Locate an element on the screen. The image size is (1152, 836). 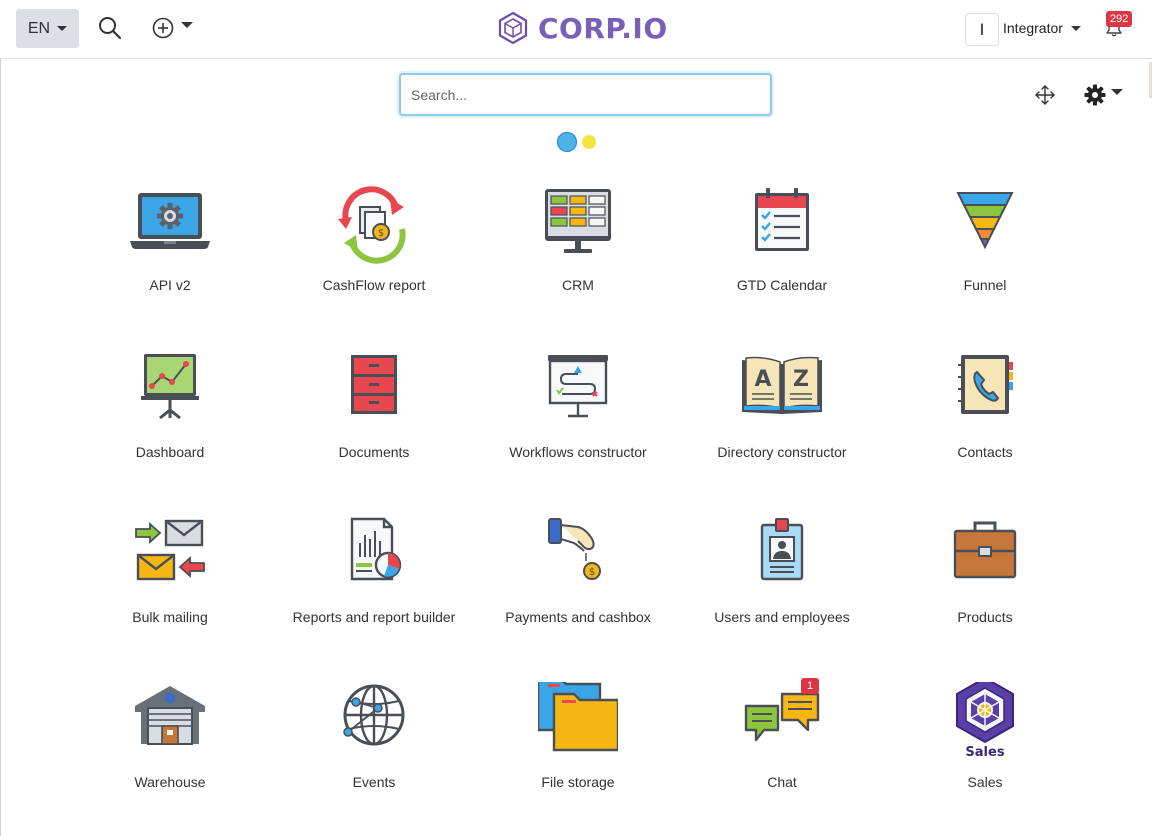
app-tile-gtd-calendar: GTD Calendar is located at coordinates (782, 255).